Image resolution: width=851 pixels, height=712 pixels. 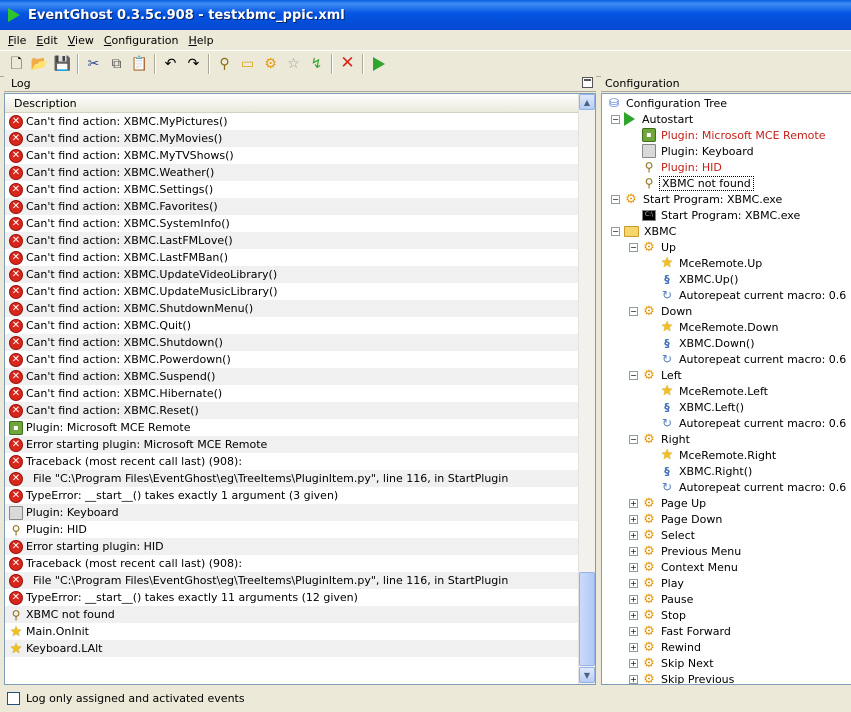 I want to click on add-event-icon: ☆, so click(x=293, y=64).